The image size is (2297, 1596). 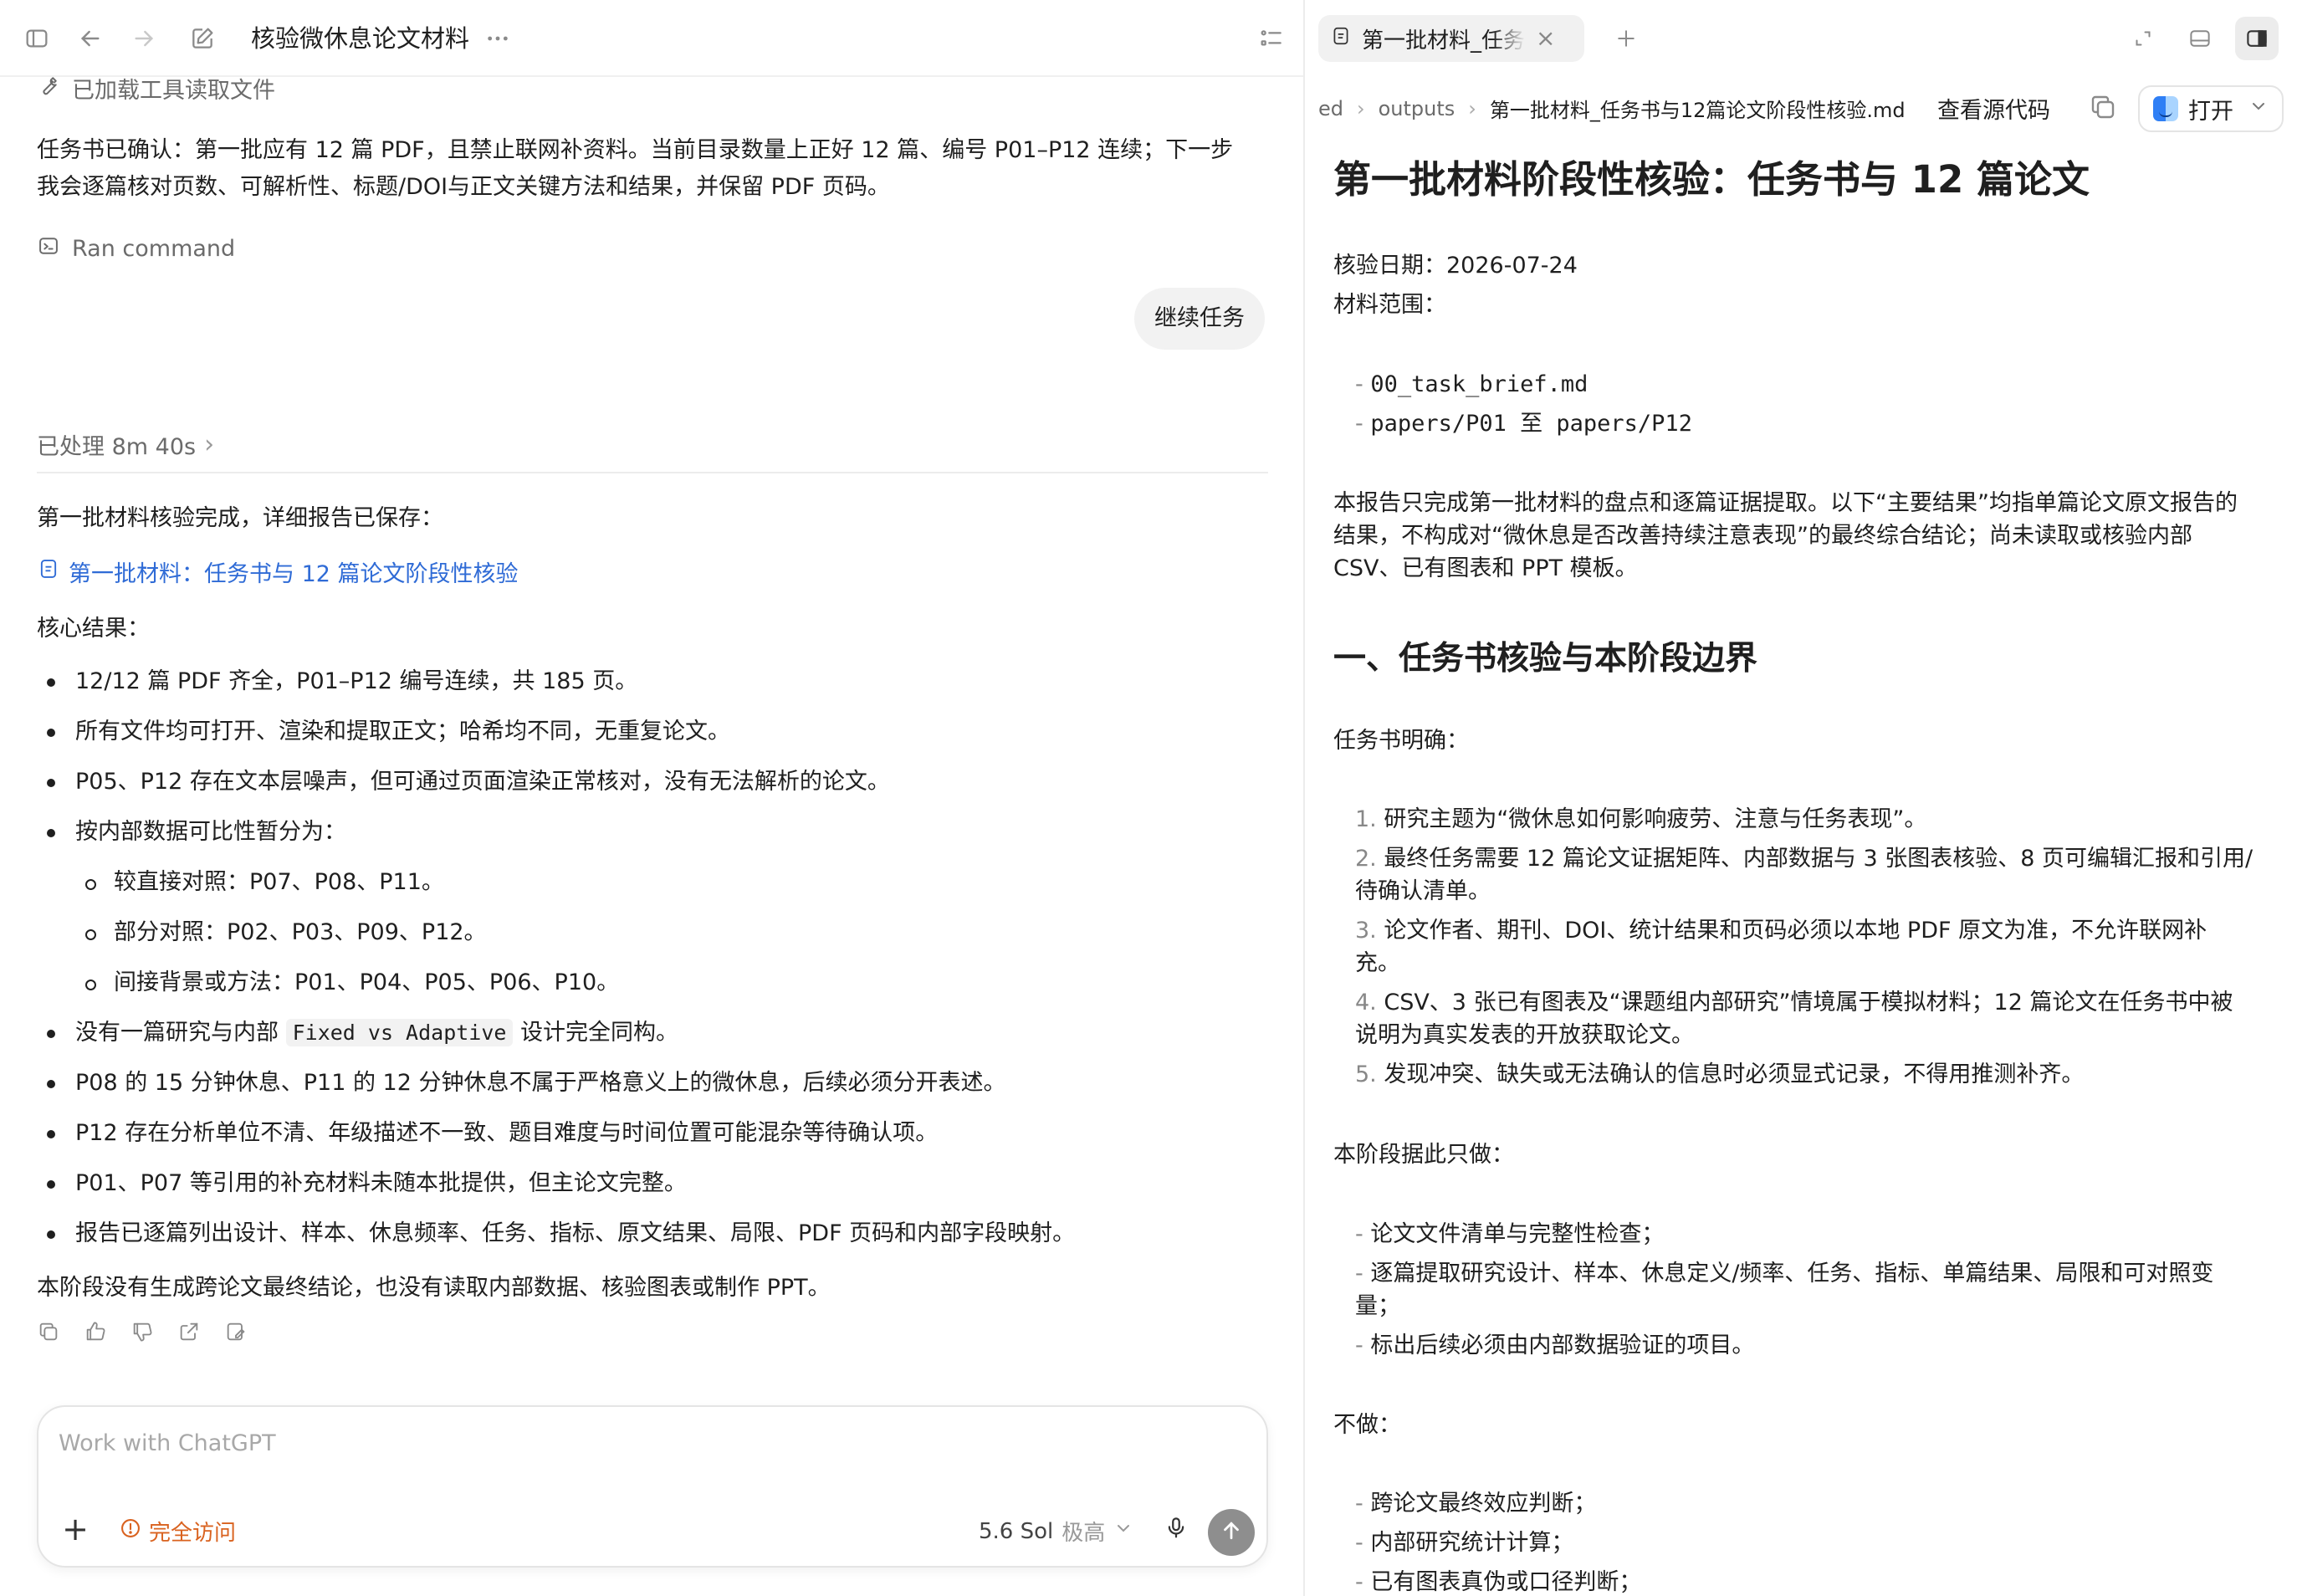 I want to click on ordered-item-continued: 待确认清单。, so click(x=1423, y=891).